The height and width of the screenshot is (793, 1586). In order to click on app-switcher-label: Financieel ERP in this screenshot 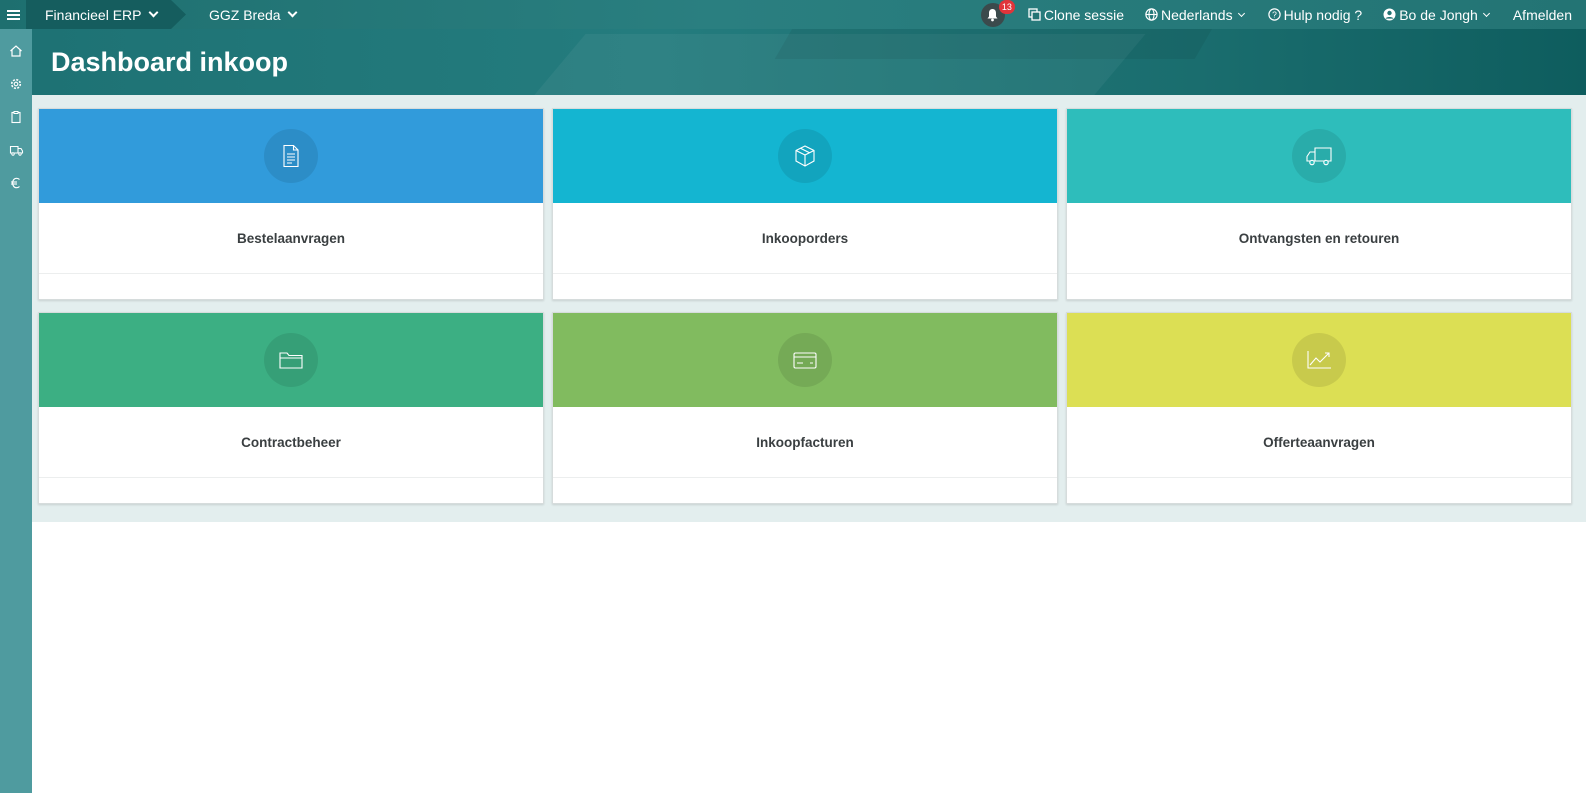, I will do `click(93, 14)`.